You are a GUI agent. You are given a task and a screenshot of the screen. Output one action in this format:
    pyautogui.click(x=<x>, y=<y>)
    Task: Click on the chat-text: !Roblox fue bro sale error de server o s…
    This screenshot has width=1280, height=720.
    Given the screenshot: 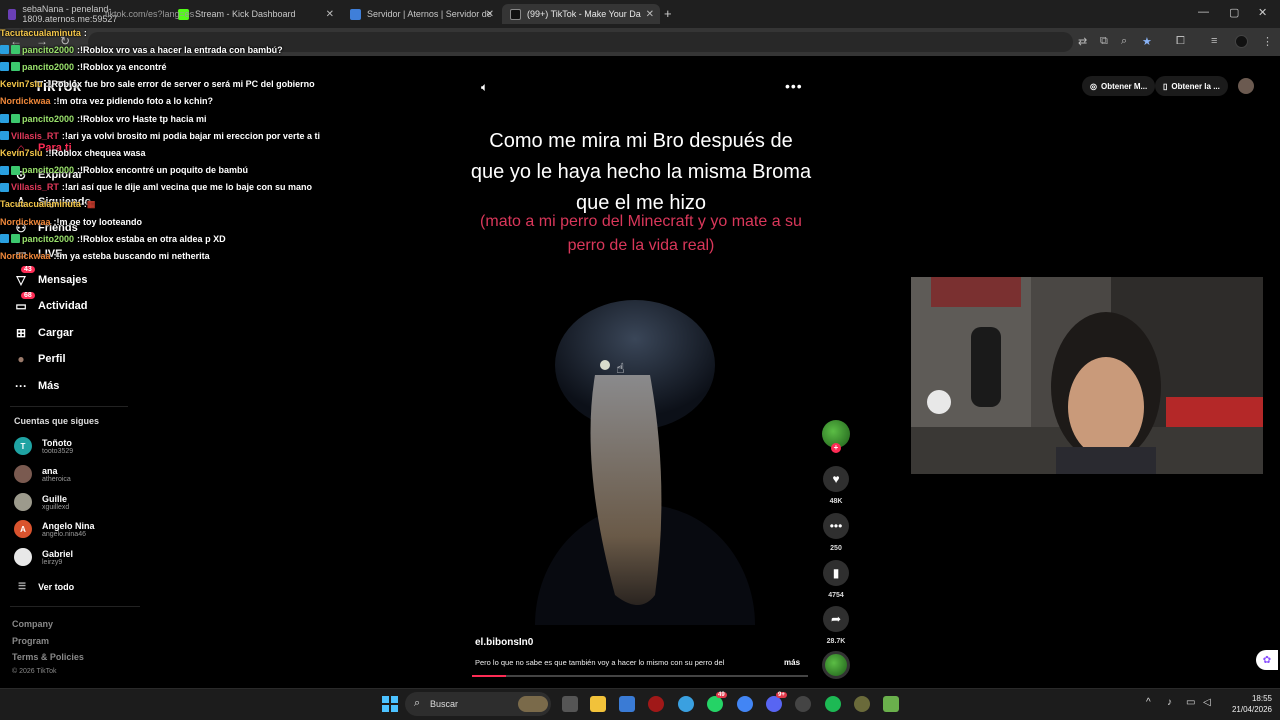 What is the action you would take?
    pyautogui.click(x=181, y=84)
    